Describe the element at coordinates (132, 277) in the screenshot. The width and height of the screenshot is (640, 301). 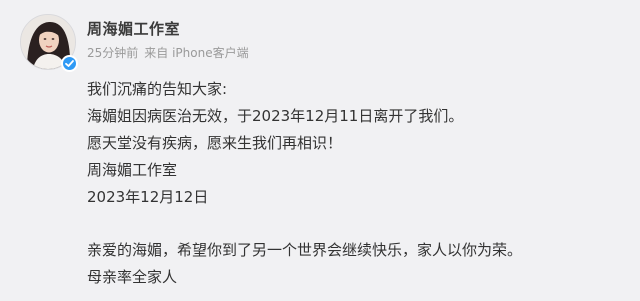
I see `content-line: 母亲率全家人` at that location.